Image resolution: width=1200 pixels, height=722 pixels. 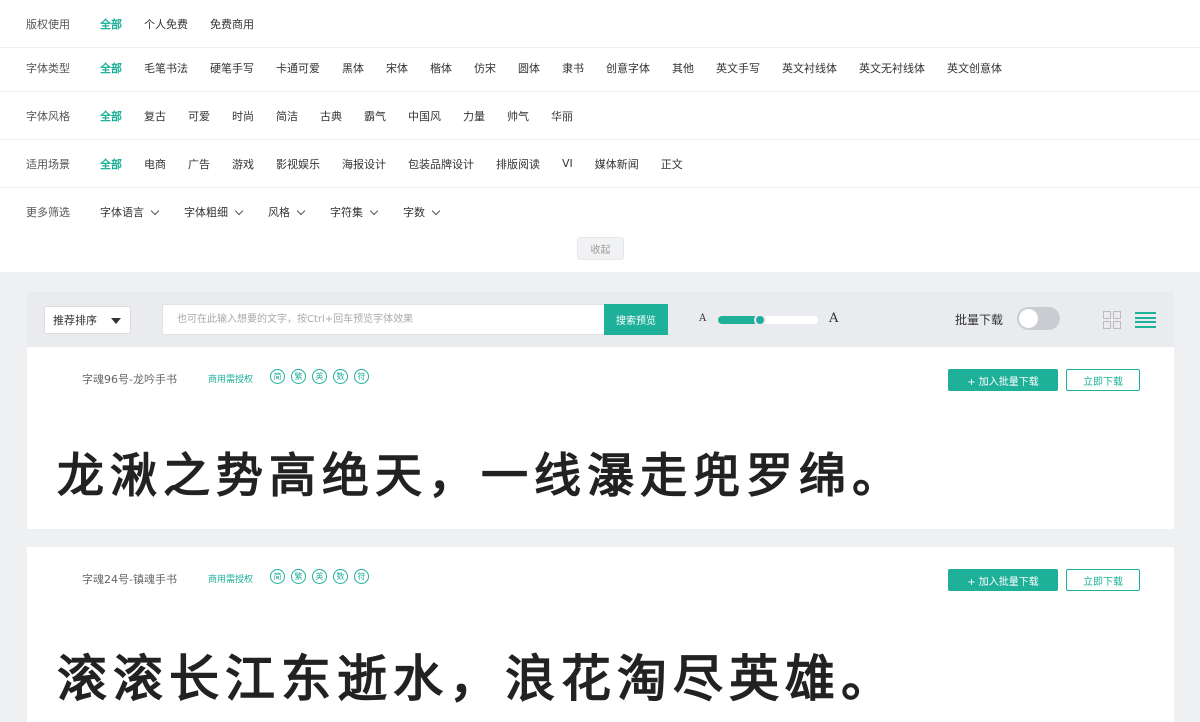 What do you see at coordinates (738, 68) in the screenshot?
I see `type-option: 英文手写` at bounding box center [738, 68].